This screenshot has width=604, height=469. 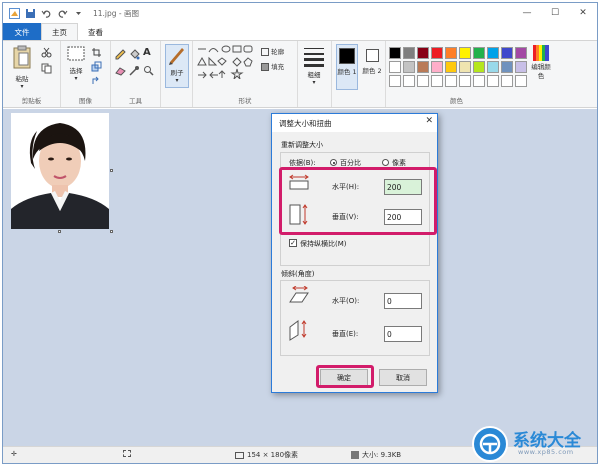 I want to click on skew-vertical-input: 0, so click(x=403, y=334).